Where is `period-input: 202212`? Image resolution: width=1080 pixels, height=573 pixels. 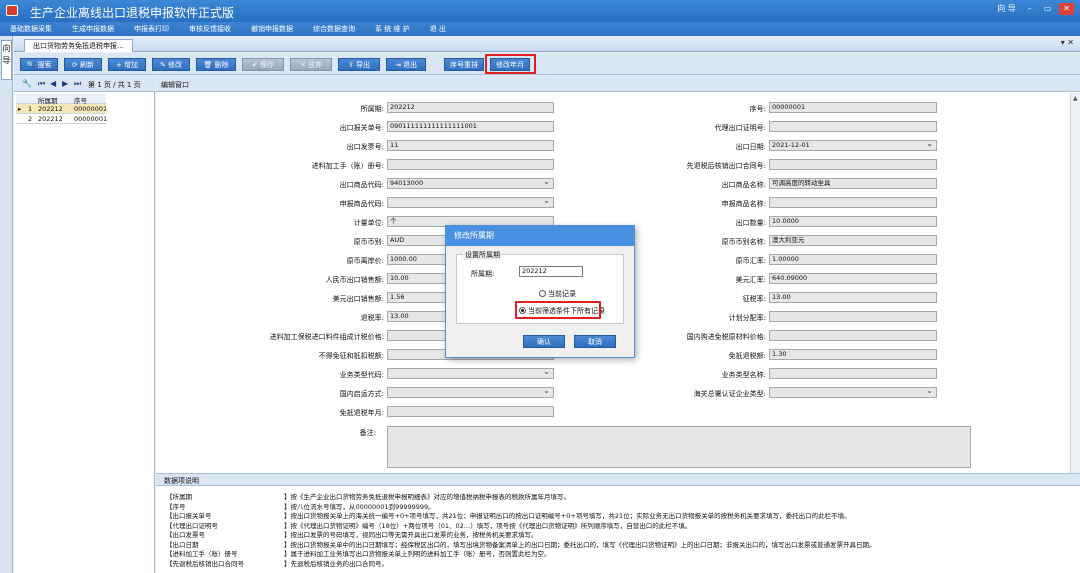 period-input: 202212 is located at coordinates (551, 271).